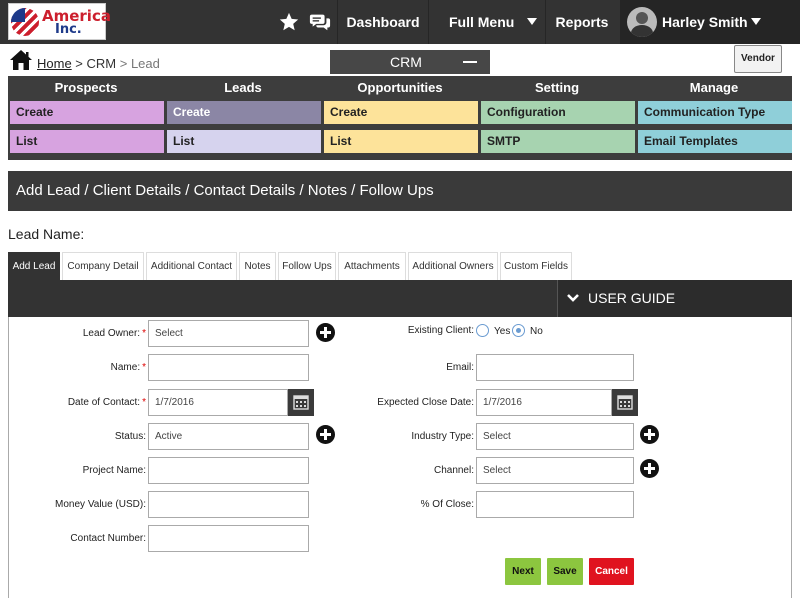 This screenshot has height=598, width=800. I want to click on email-input, so click(555, 367).